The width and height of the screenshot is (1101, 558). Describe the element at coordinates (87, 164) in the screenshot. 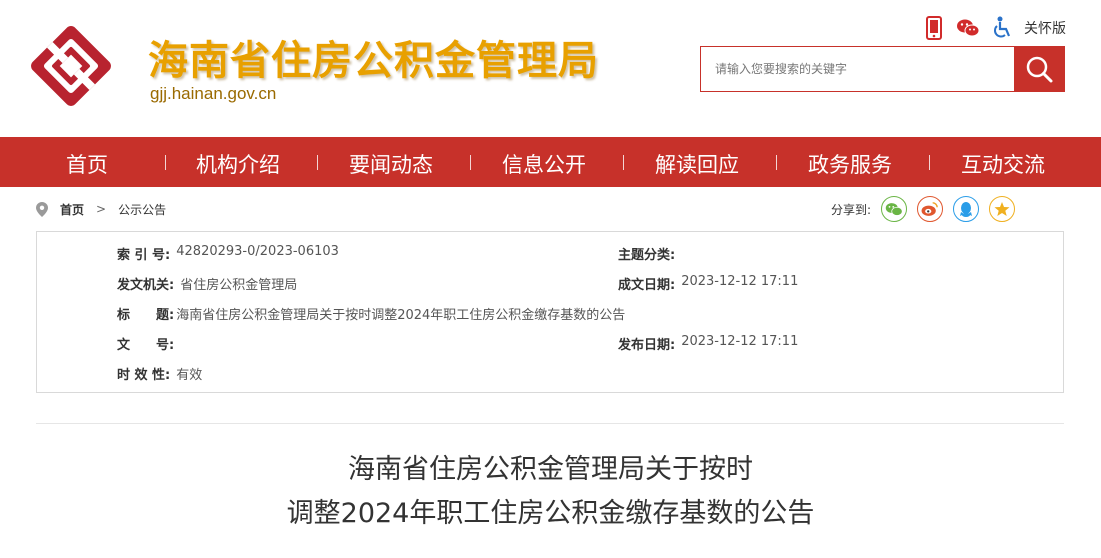

I see `nav-item-home: 首页` at that location.